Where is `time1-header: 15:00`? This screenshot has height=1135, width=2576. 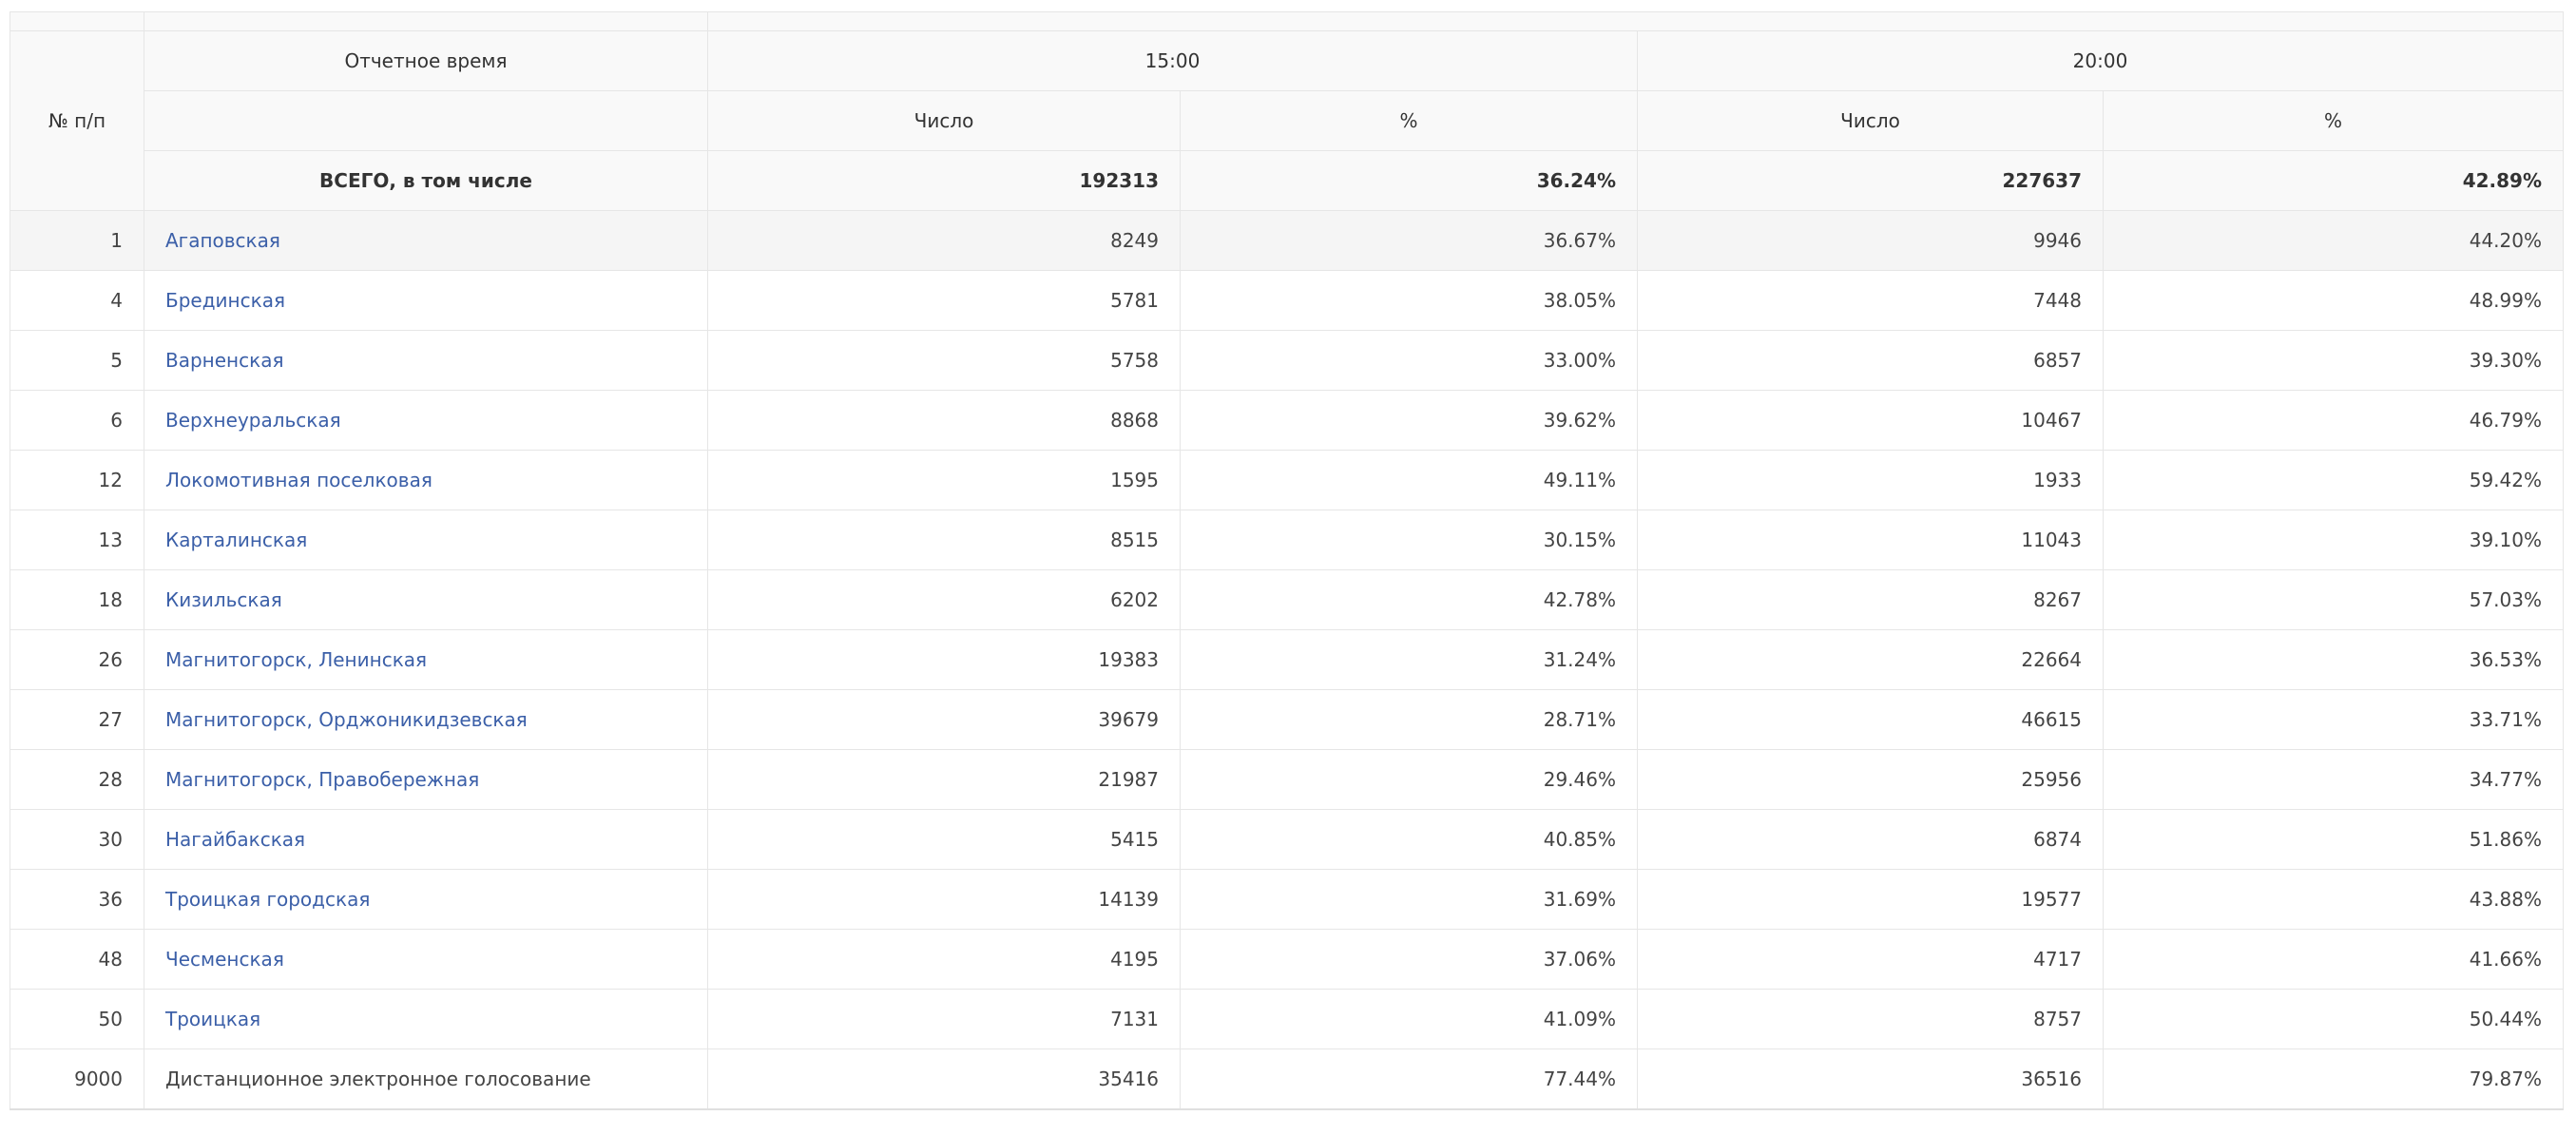
time1-header: 15:00 is located at coordinates (1172, 61).